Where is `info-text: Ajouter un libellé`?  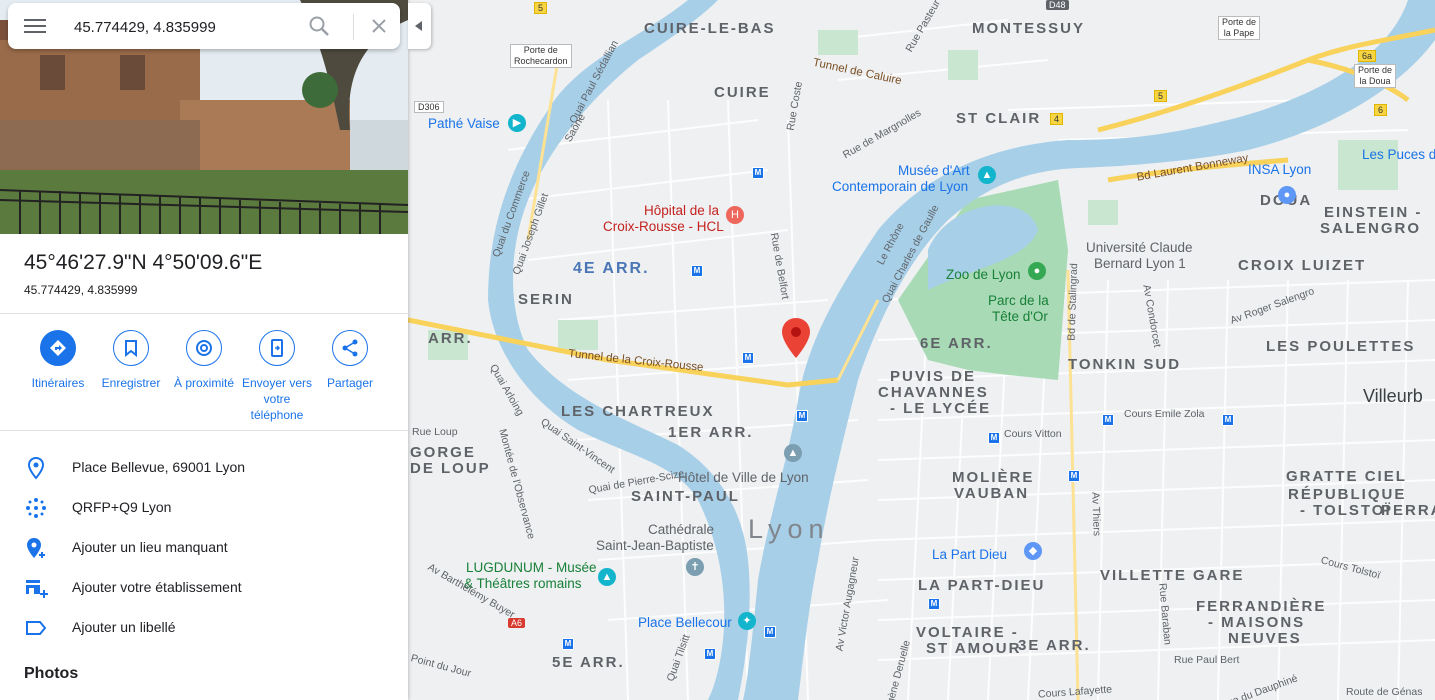
info-text: Ajouter un libellé is located at coordinates (124, 627).